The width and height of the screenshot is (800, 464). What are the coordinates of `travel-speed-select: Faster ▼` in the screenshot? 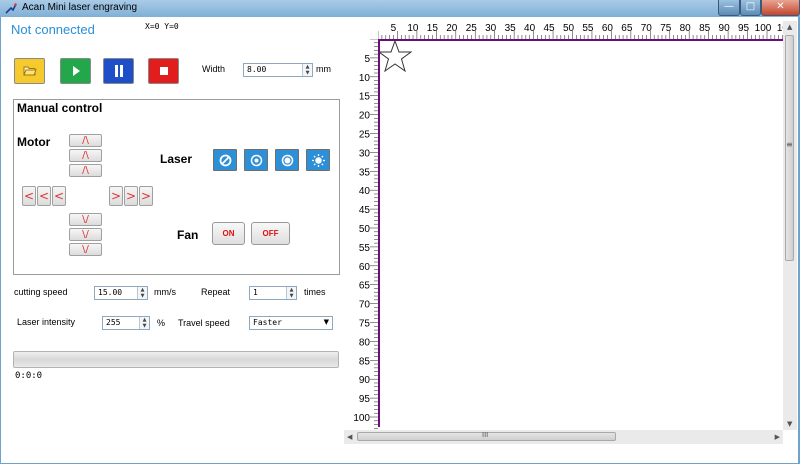 It's located at (291, 323).